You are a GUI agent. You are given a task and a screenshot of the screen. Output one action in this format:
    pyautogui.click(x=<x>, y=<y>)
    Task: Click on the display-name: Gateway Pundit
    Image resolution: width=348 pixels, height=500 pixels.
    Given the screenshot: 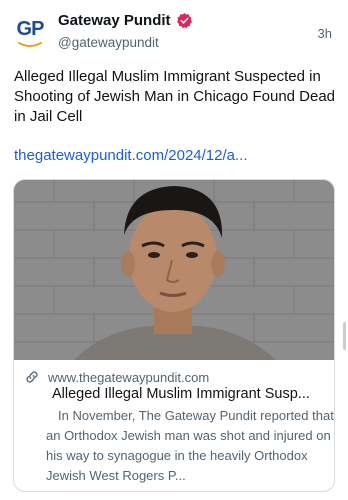 What is the action you would take?
    pyautogui.click(x=114, y=20)
    